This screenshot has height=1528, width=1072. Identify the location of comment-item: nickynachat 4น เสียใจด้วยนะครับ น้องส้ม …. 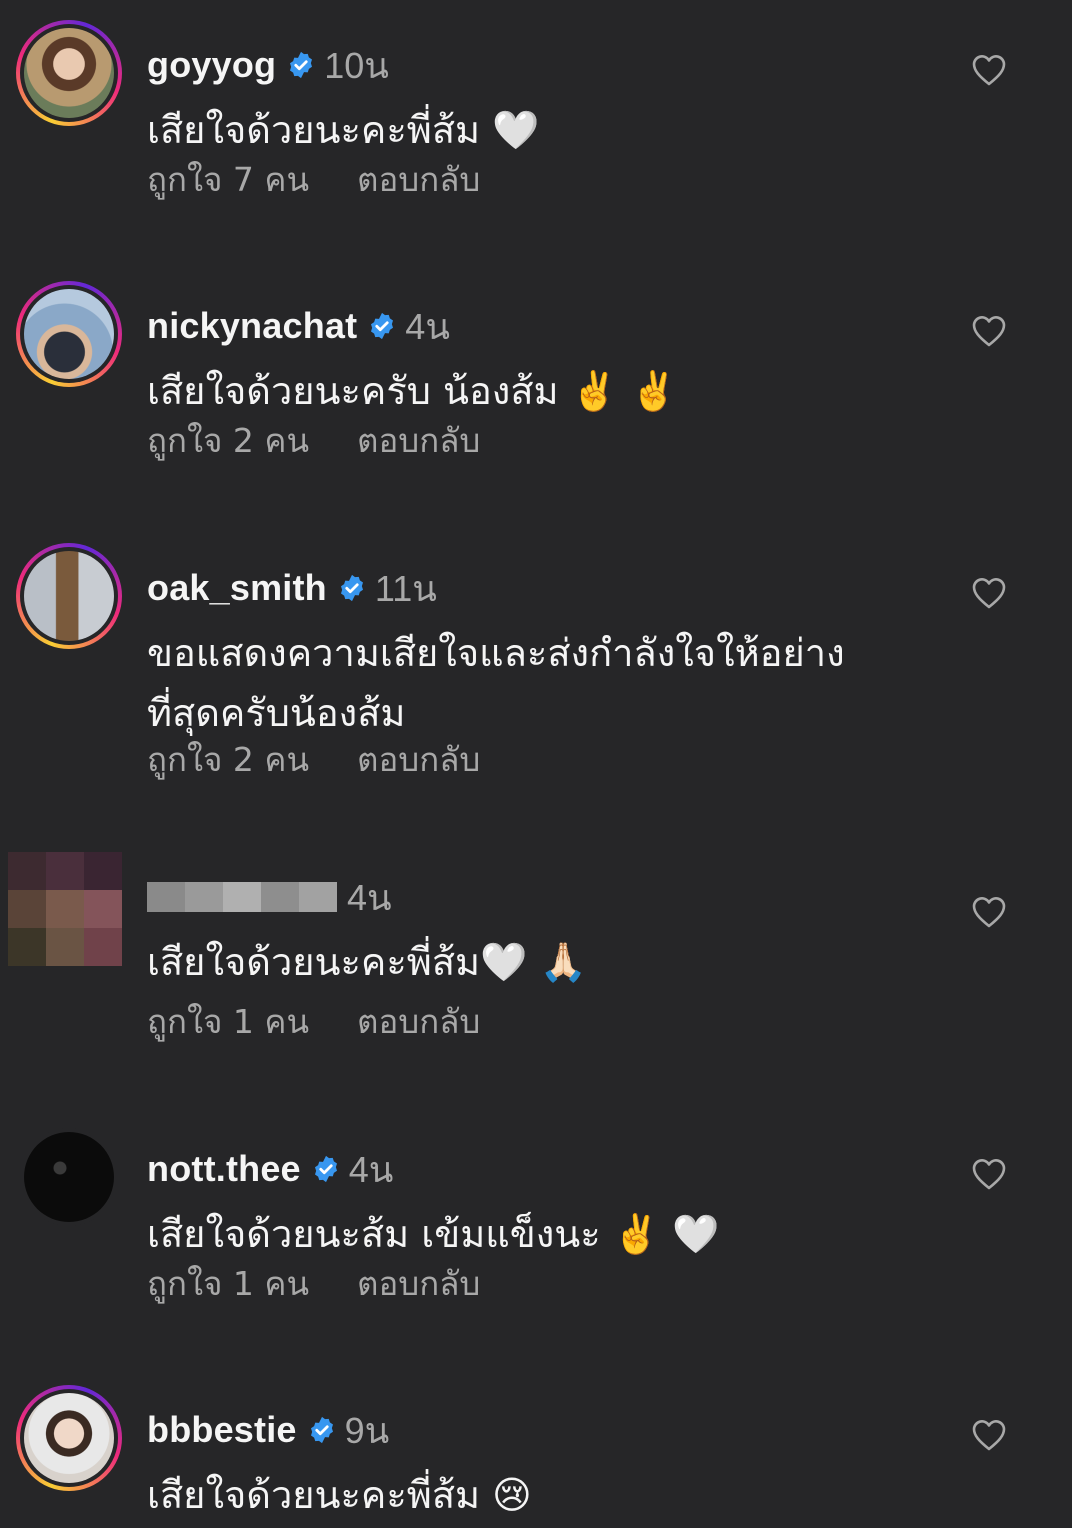
(536, 381).